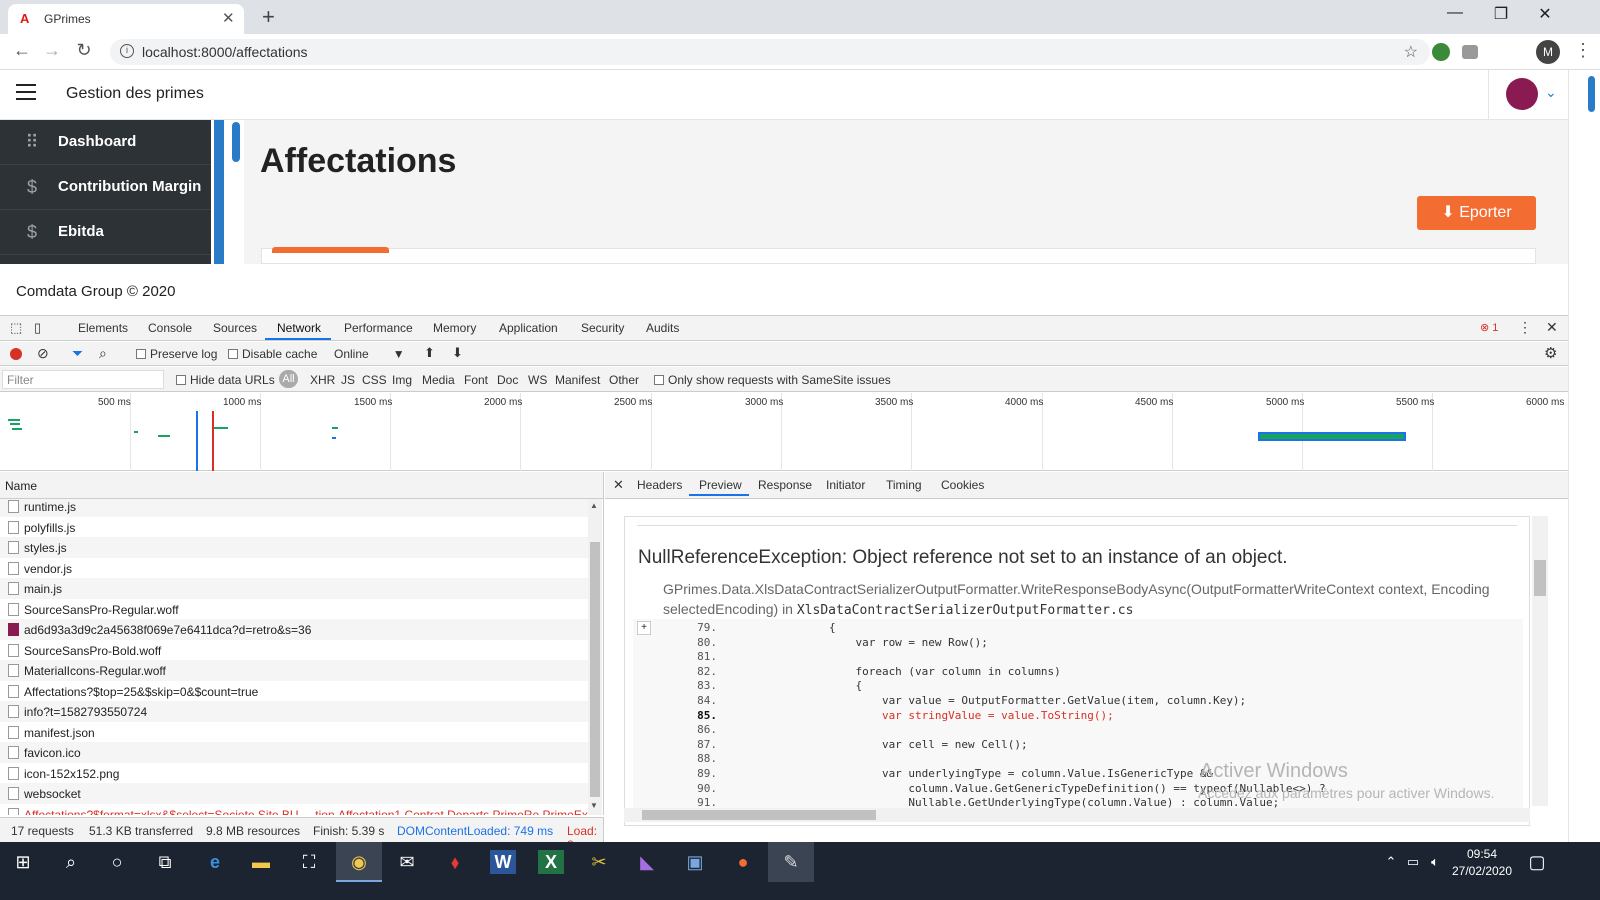  What do you see at coordinates (103, 353) in the screenshot?
I see `search-icon: ⌕` at bounding box center [103, 353].